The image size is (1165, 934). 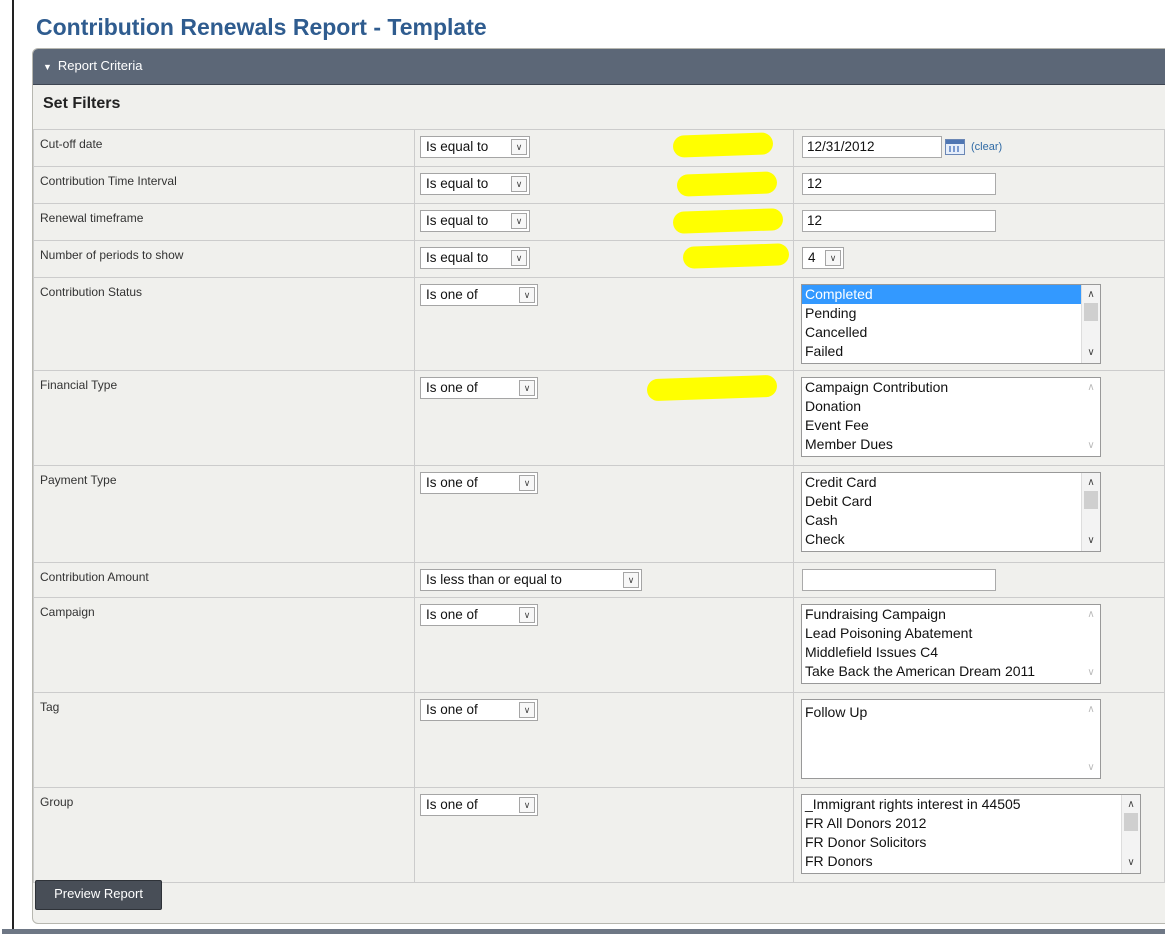 I want to click on tag-list: Follow Up ∧ ∨, so click(x=951, y=739).